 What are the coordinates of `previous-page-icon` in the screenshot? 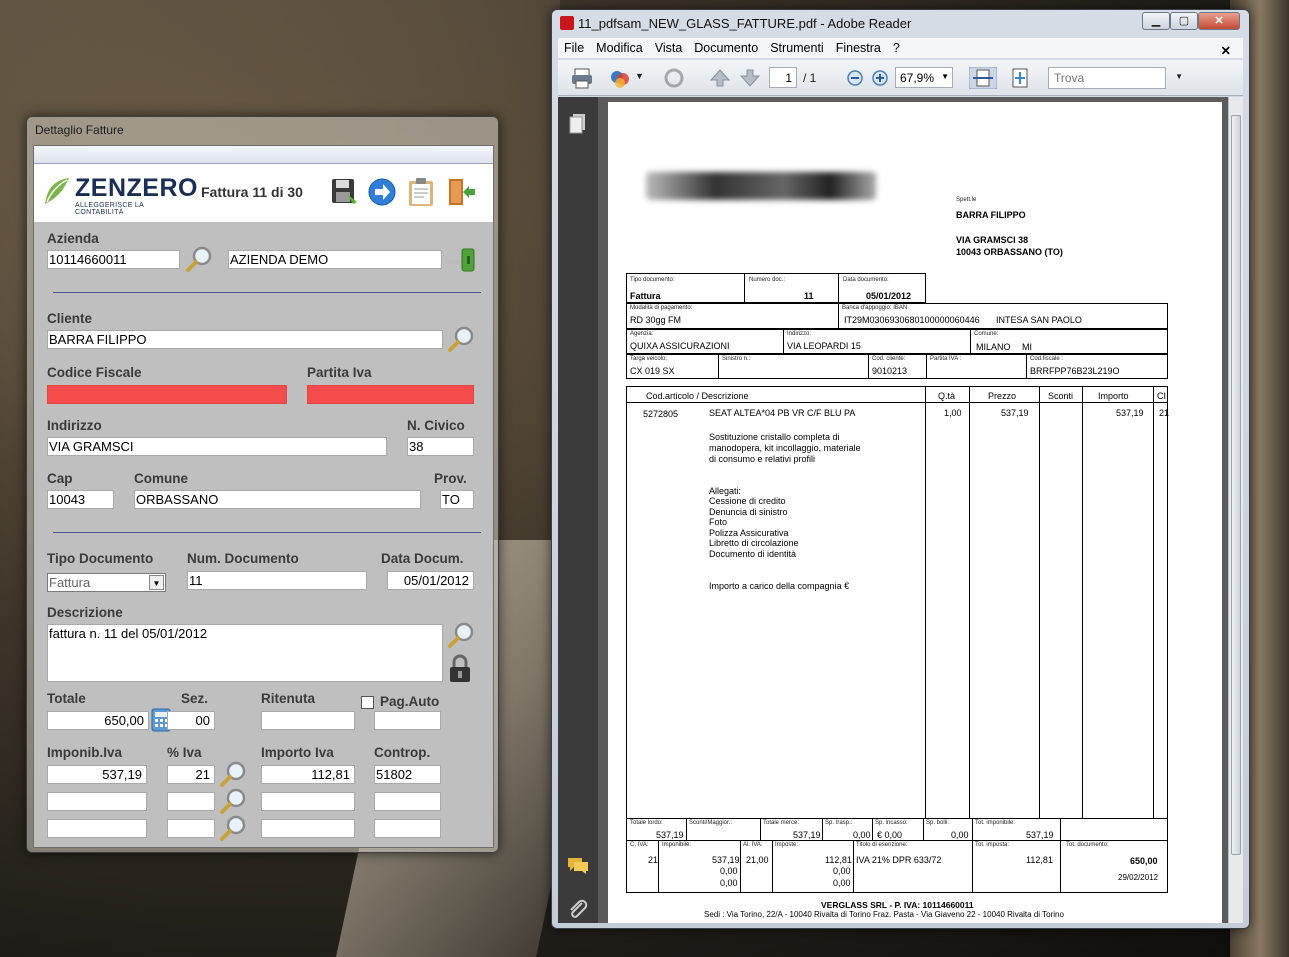 It's located at (720, 78).